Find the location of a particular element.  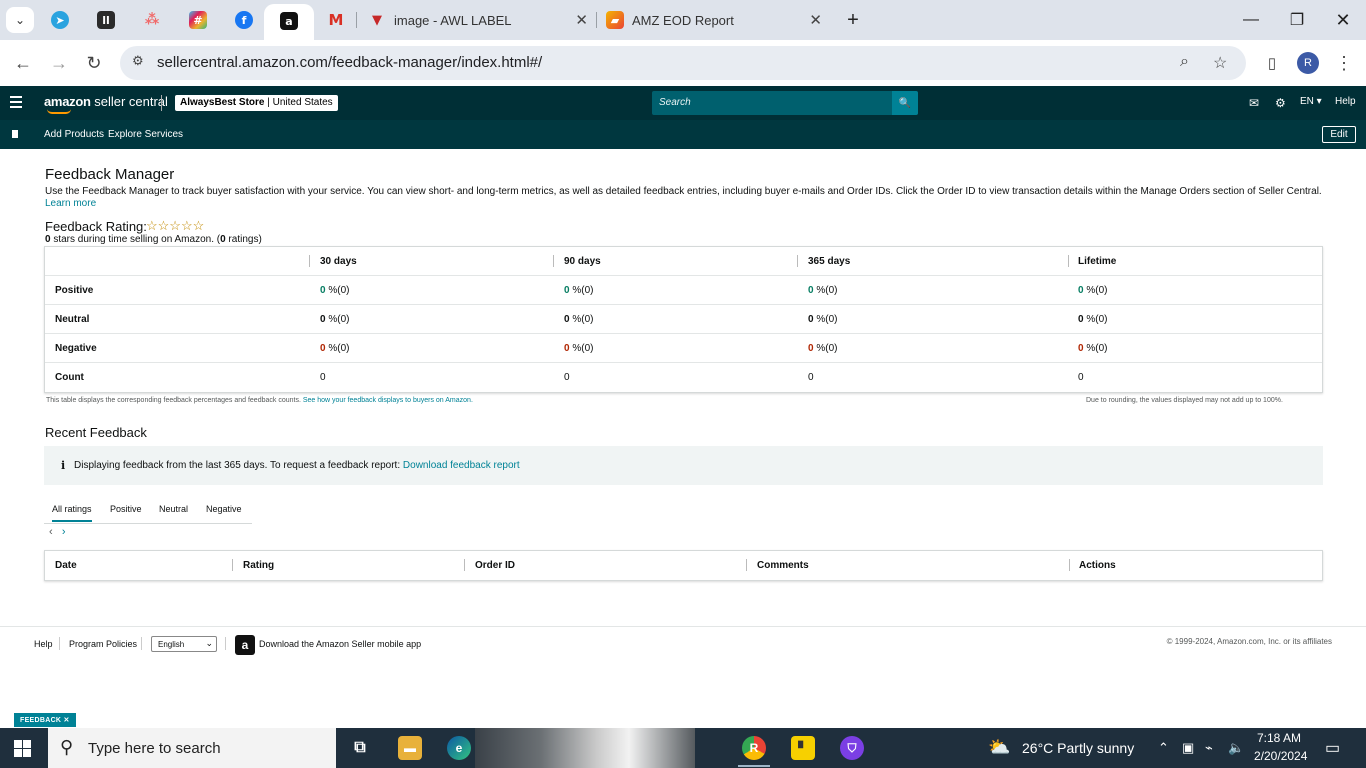

file-explorer-icon: ▬ is located at coordinates (410, 748).